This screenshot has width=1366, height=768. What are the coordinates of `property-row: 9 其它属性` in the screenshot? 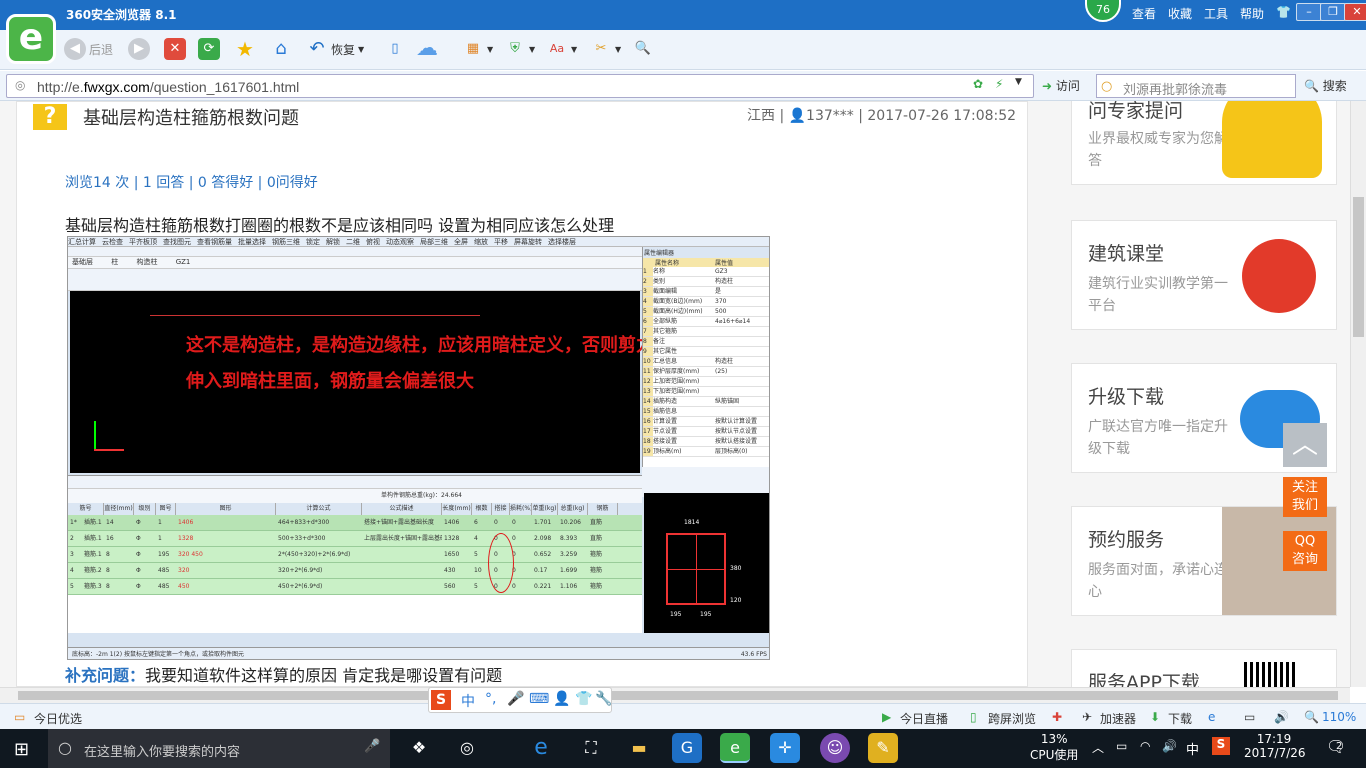 It's located at (706, 352).